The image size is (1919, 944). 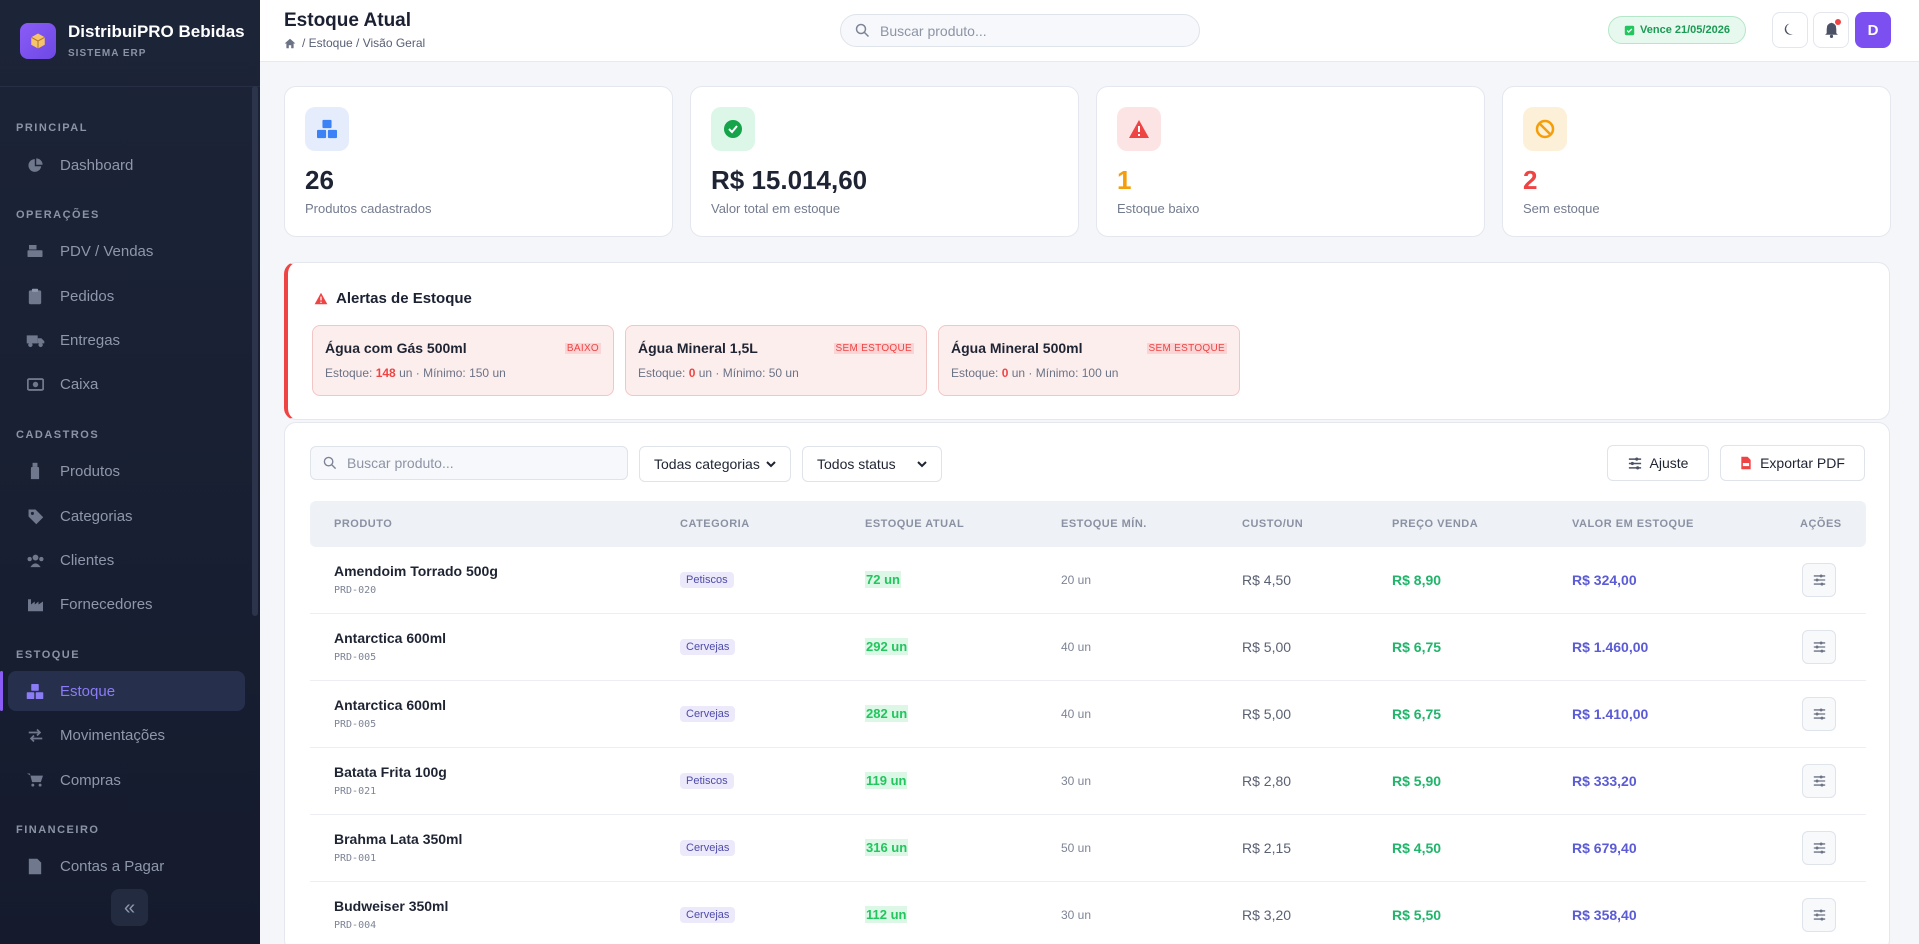 I want to click on sidebar-item-compras: Compras, so click(x=126, y=780).